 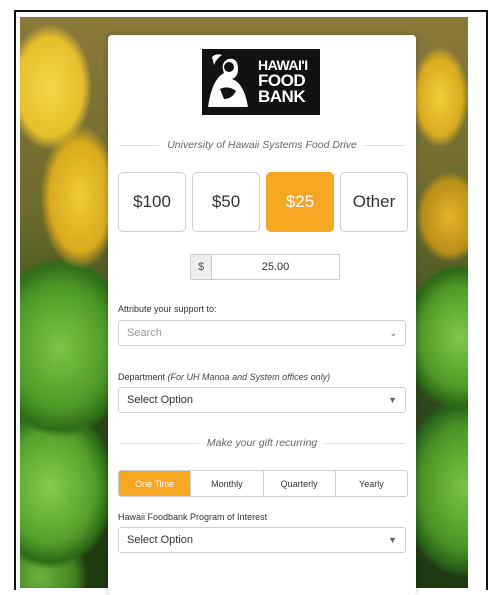 I want to click on hawaii-foodbank-logo: HAWAI'I FOOD BANK, so click(x=261, y=82).